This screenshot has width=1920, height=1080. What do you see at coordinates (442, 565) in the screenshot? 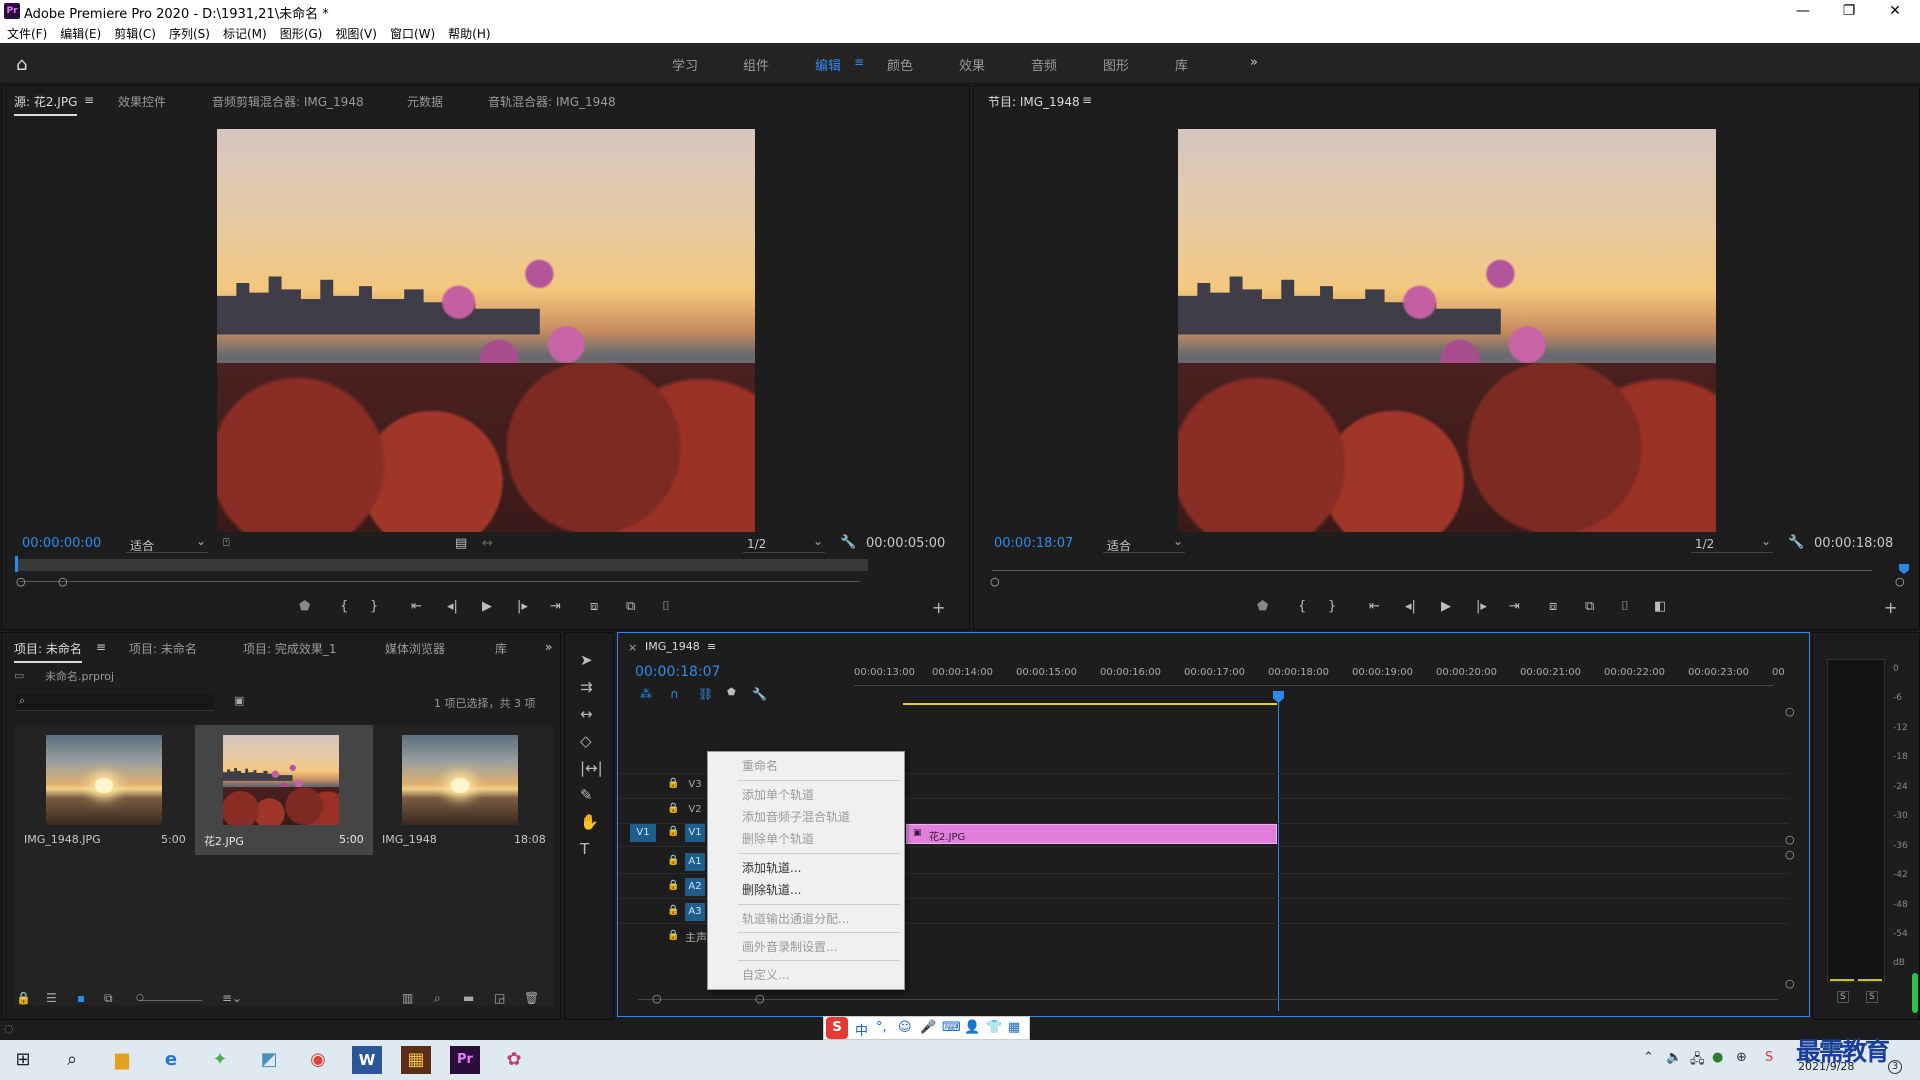
I see `source-time-ruler` at bounding box center [442, 565].